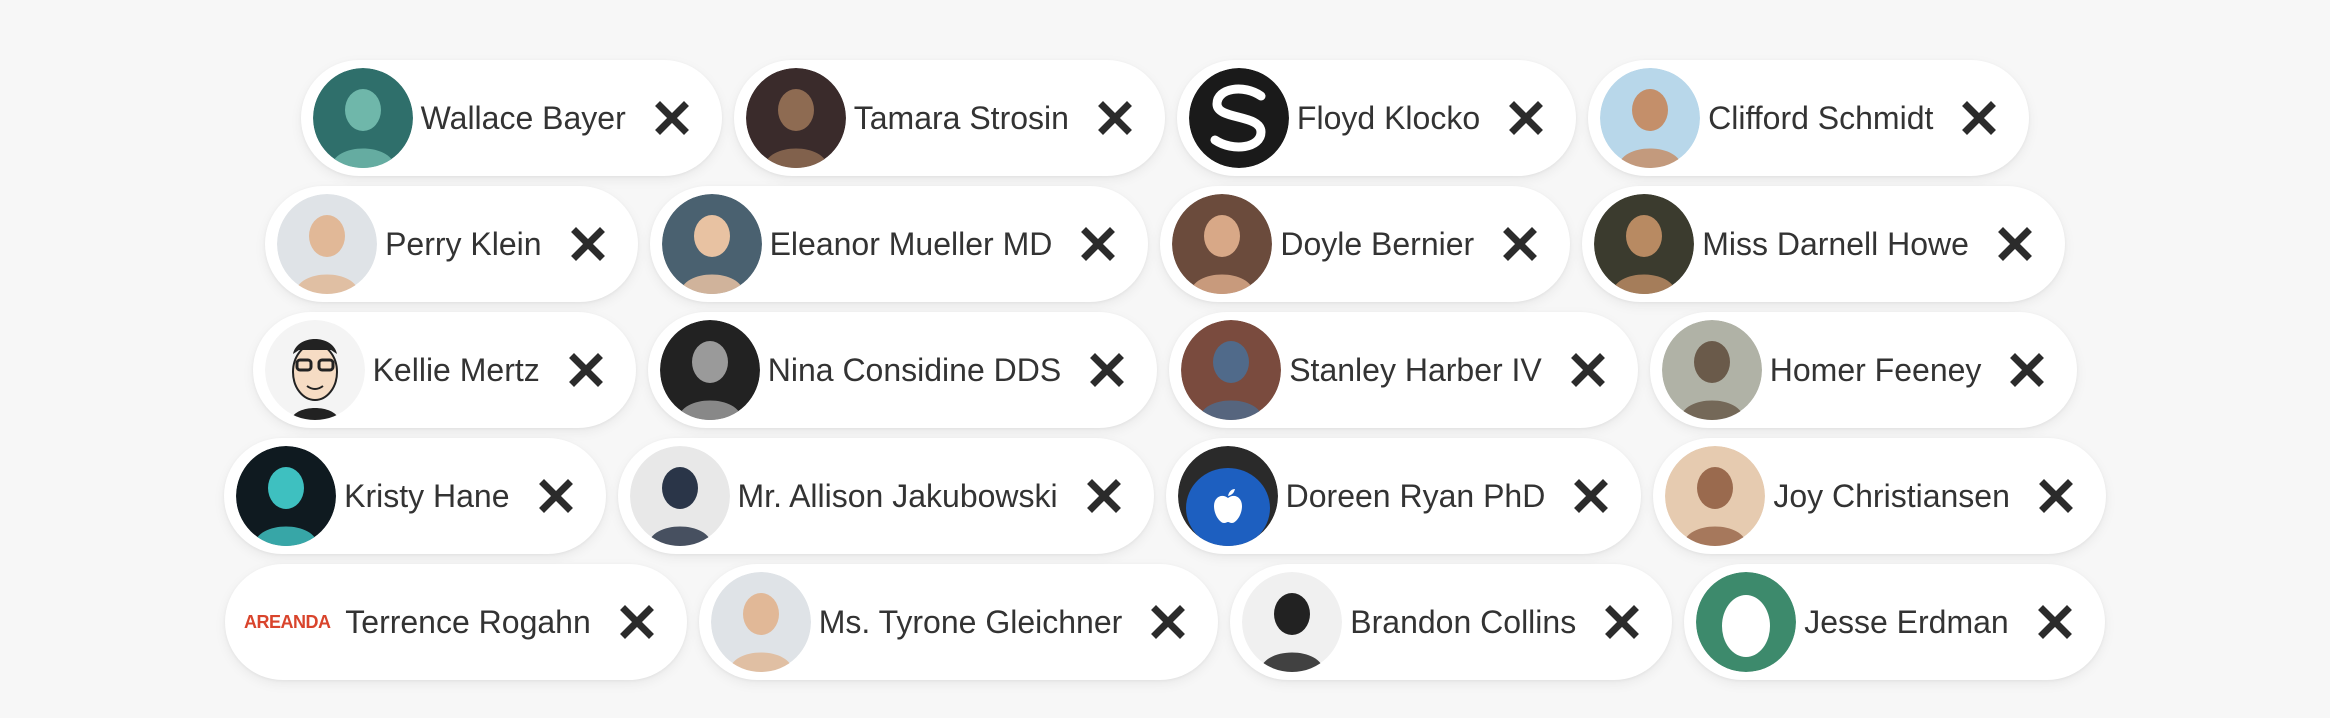 The height and width of the screenshot is (718, 2330). Describe the element at coordinates (1377, 243) in the screenshot. I see `chip-label: Doyle Bernier` at that location.